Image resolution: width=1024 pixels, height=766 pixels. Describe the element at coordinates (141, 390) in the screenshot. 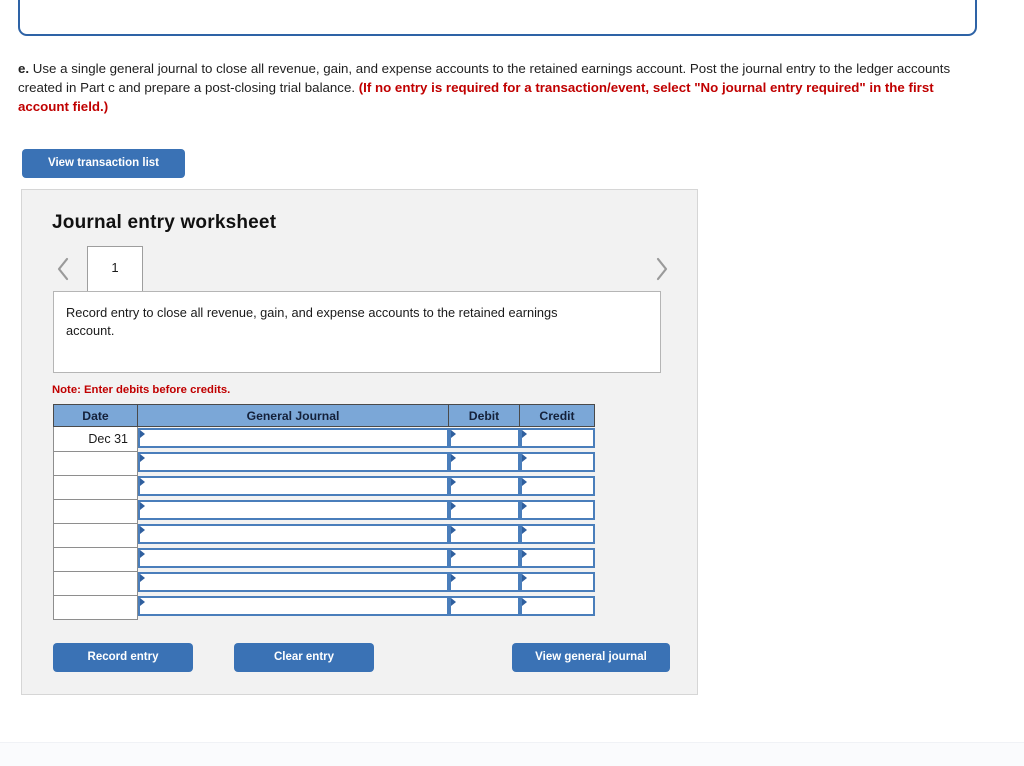

I see `debits-before-credits-note: Note: Enter debits before credits.` at that location.